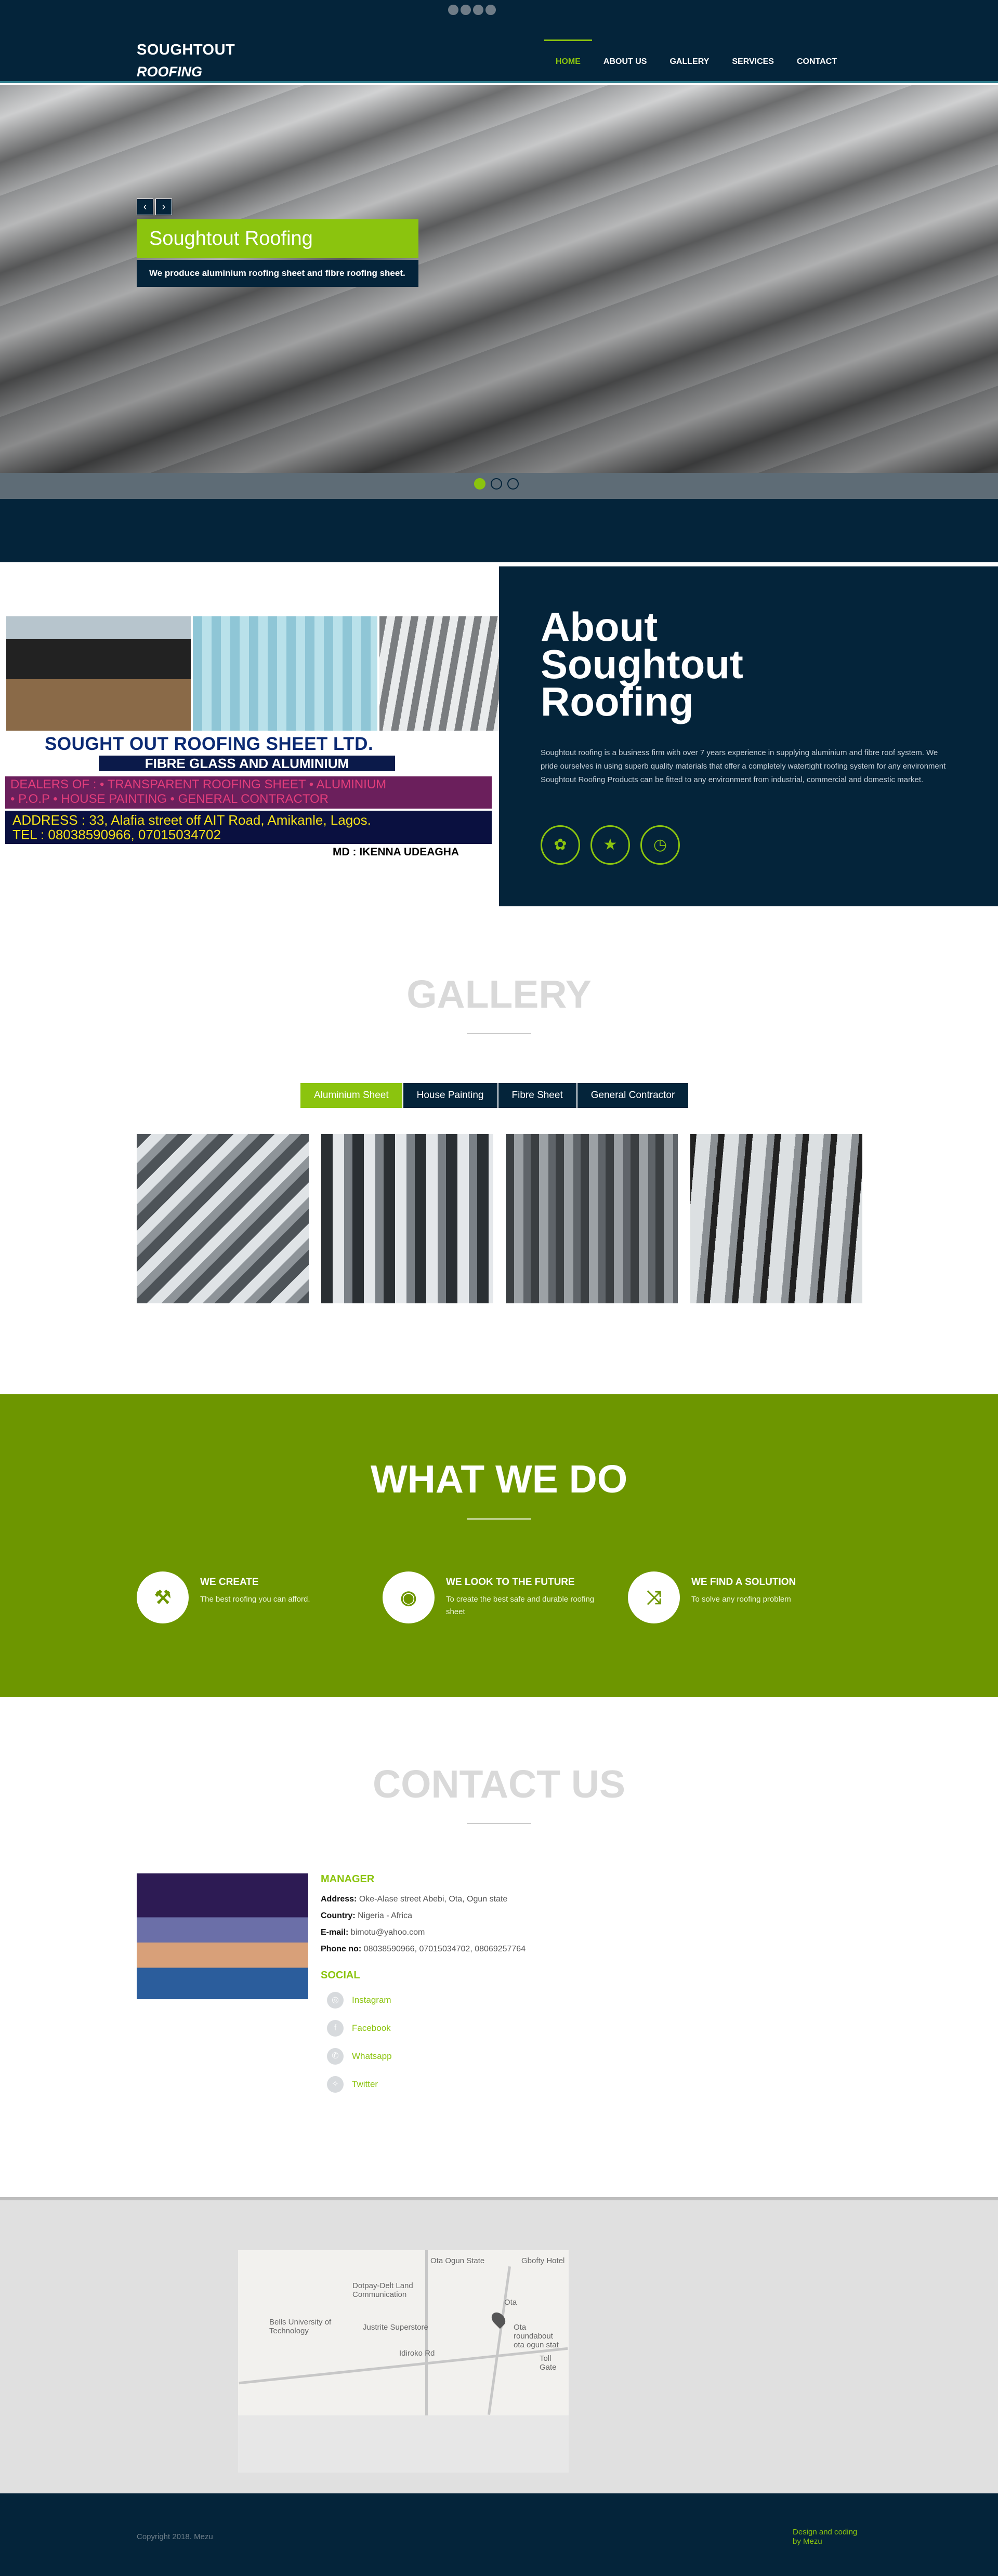  What do you see at coordinates (371, 2000) in the screenshot?
I see `social-label: Instagram` at bounding box center [371, 2000].